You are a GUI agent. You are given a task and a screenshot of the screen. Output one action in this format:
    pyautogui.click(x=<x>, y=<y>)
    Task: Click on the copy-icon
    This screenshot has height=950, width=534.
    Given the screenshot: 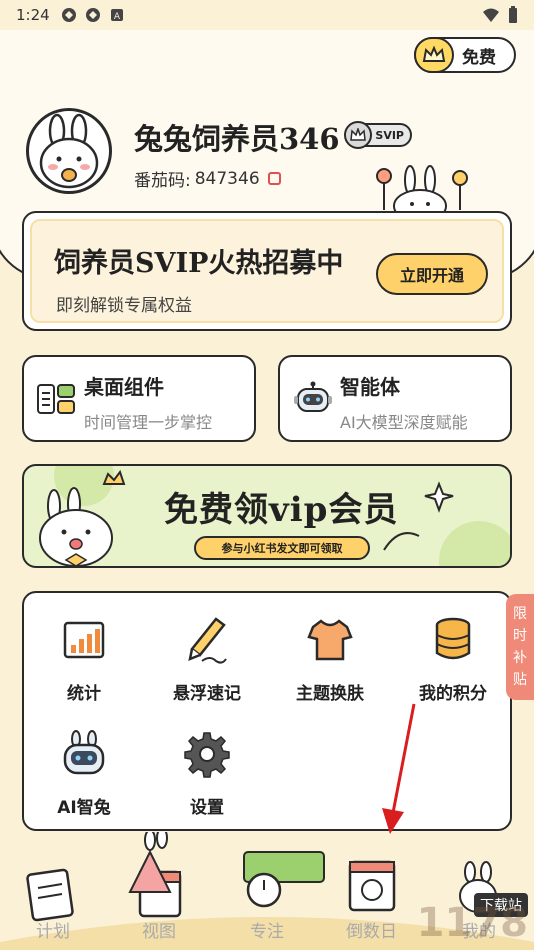 What is the action you would take?
    pyautogui.click(x=274, y=178)
    